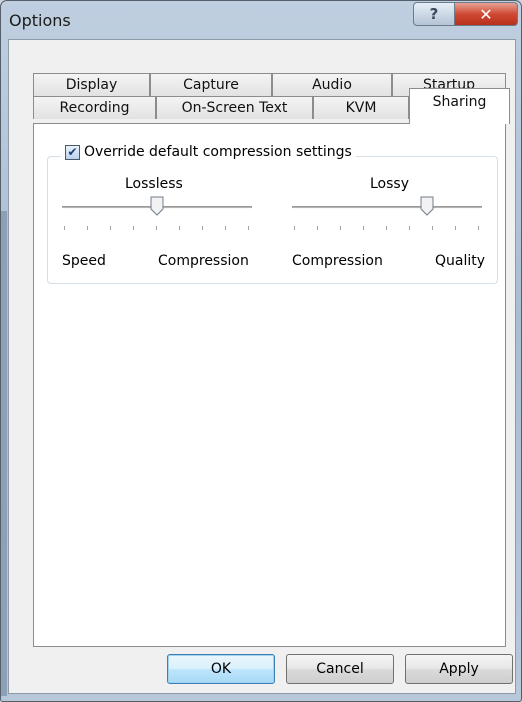 This screenshot has height=702, width=522. Describe the element at coordinates (389, 184) in the screenshot. I see `lossy-label: Lossy` at that location.